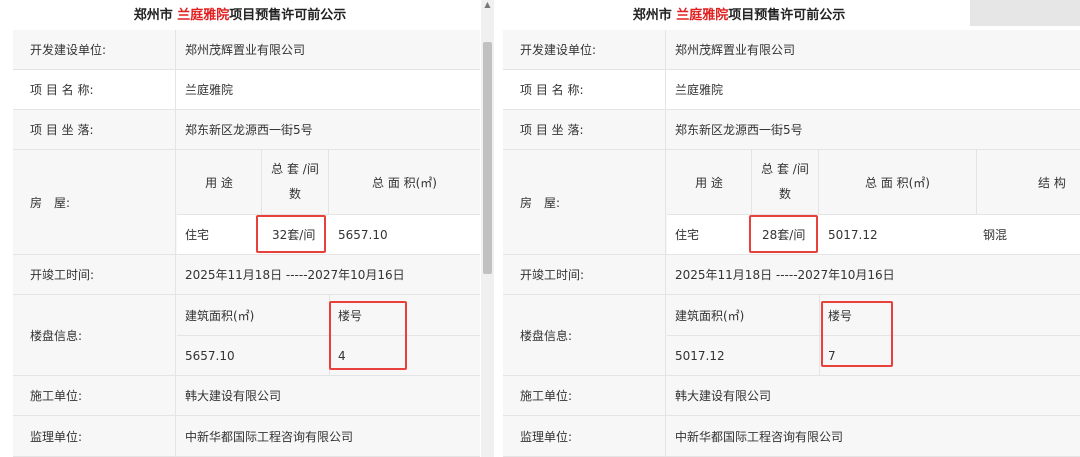  Describe the element at coordinates (791, 335) in the screenshot. I see `row-building-info: 楼盘信息: 建筑面积(㎡) 楼号 5017.12 7` at that location.